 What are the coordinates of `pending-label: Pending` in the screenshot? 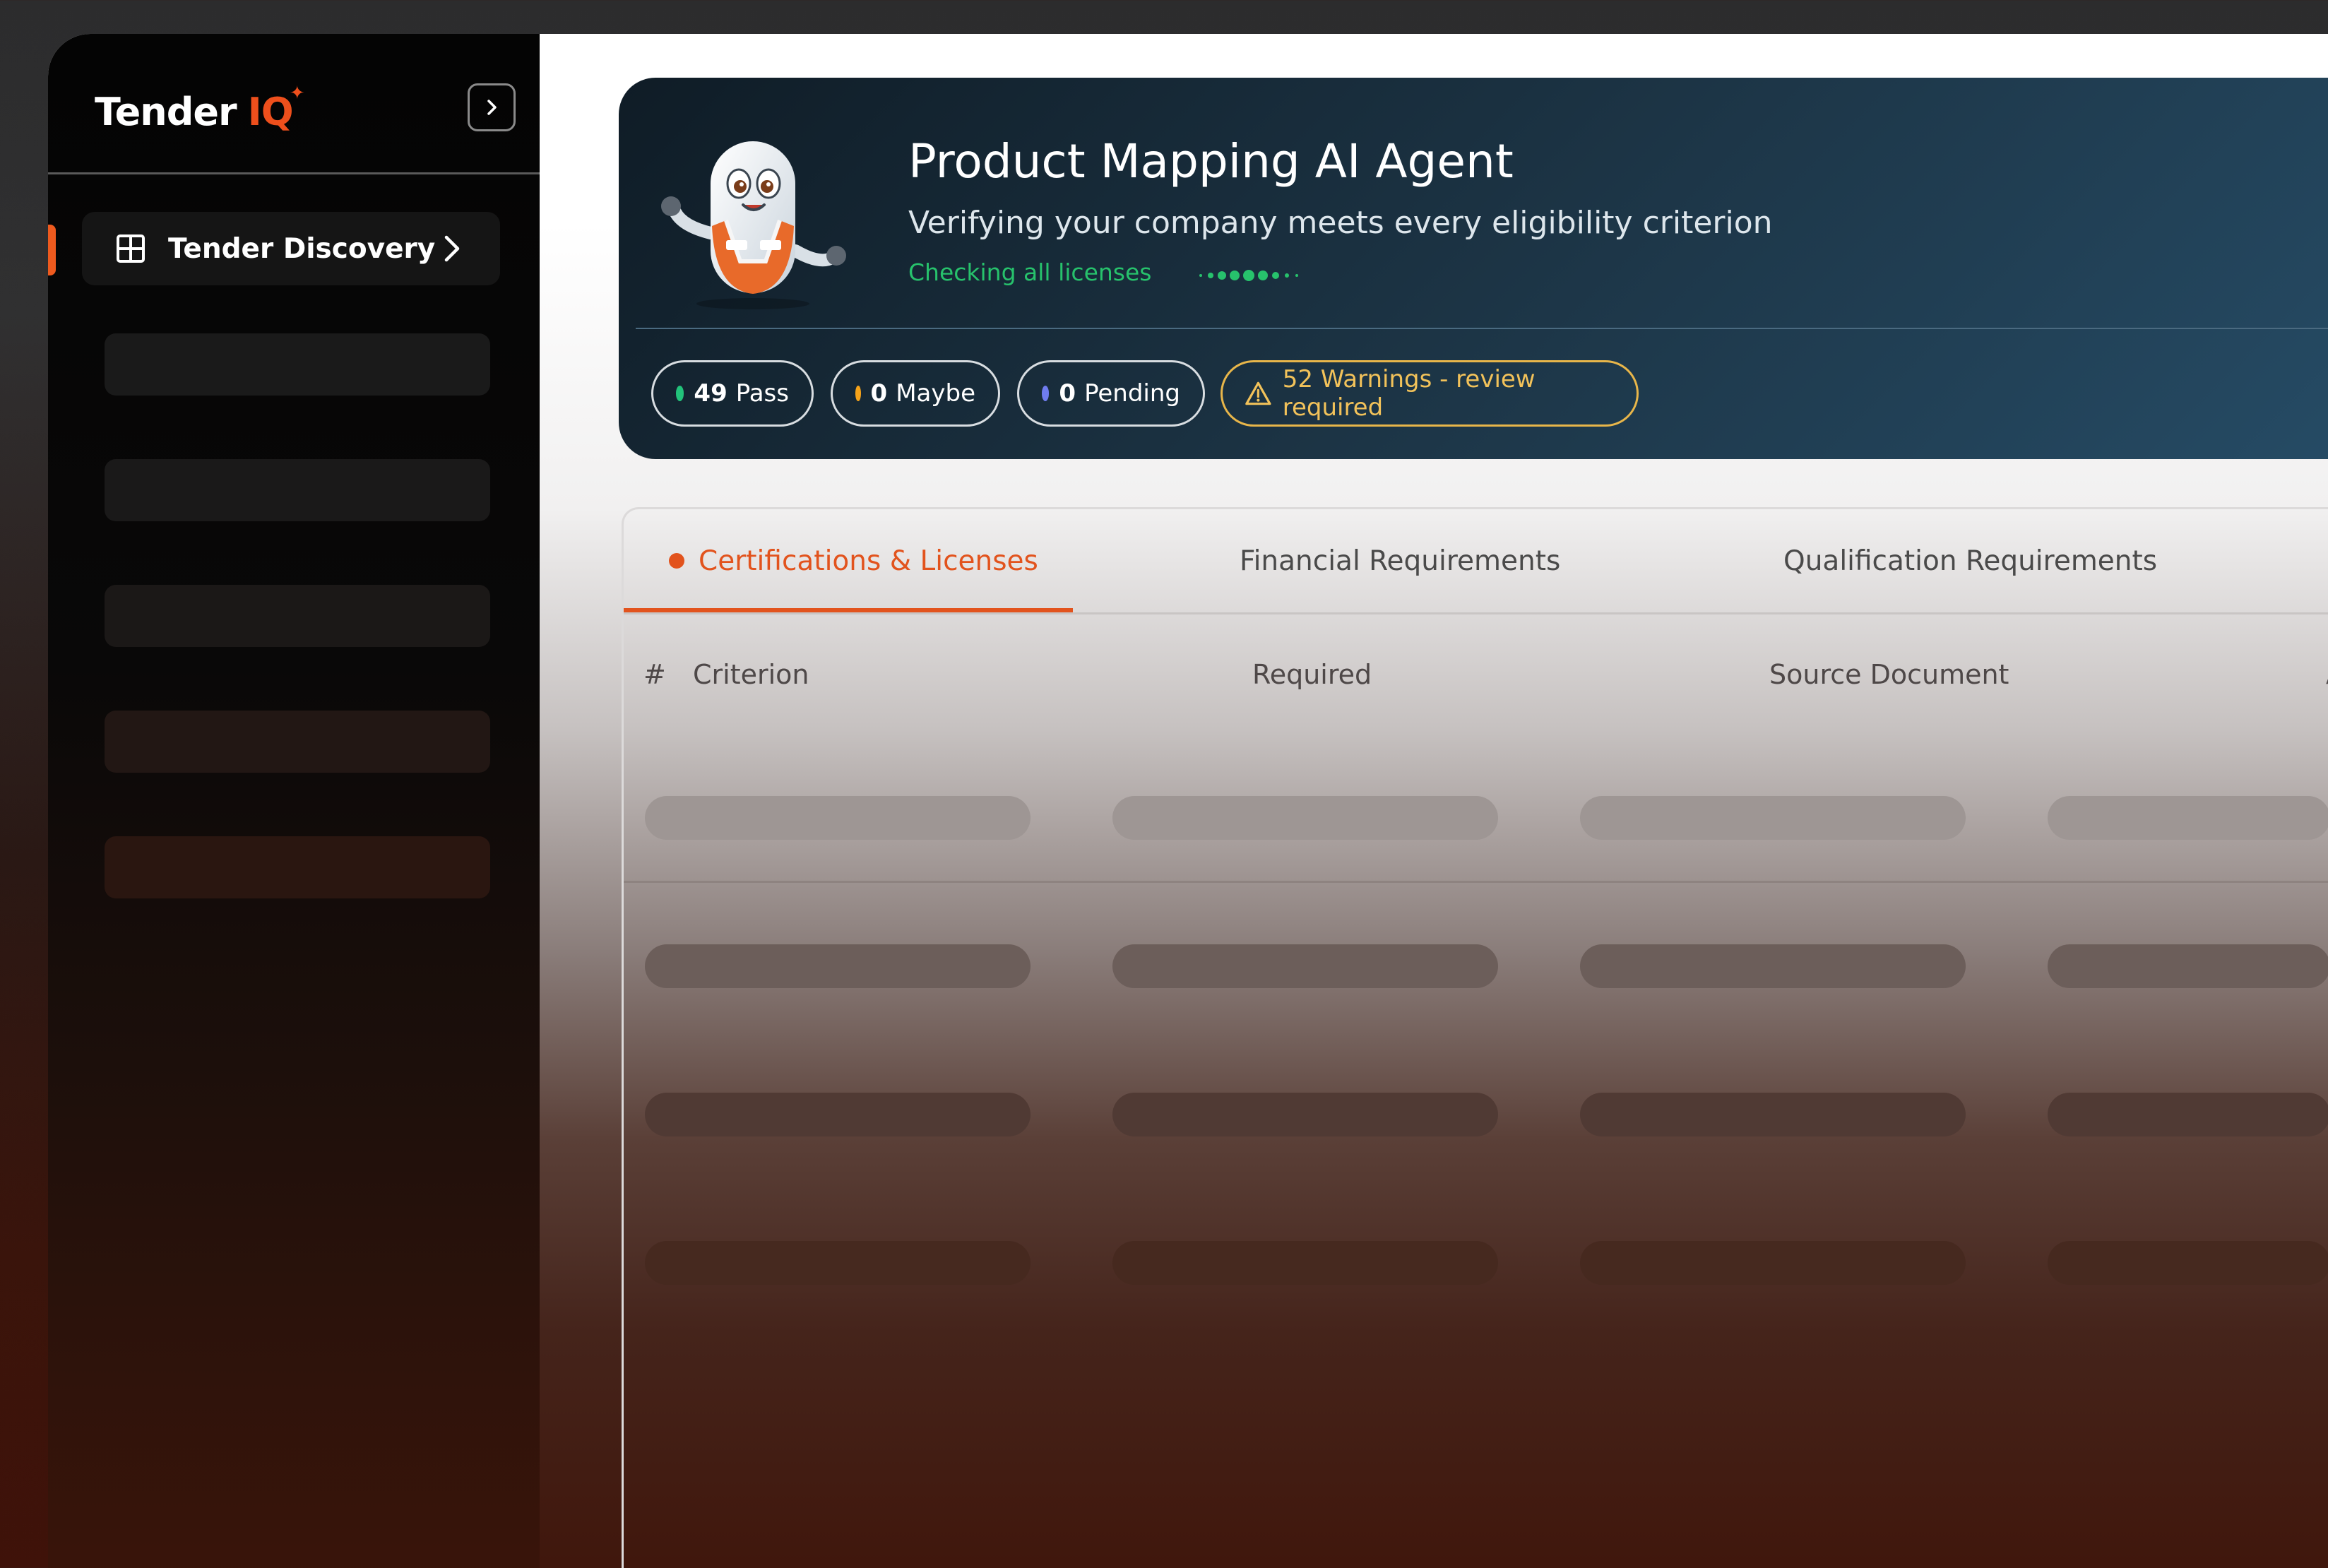 It's located at (1132, 393).